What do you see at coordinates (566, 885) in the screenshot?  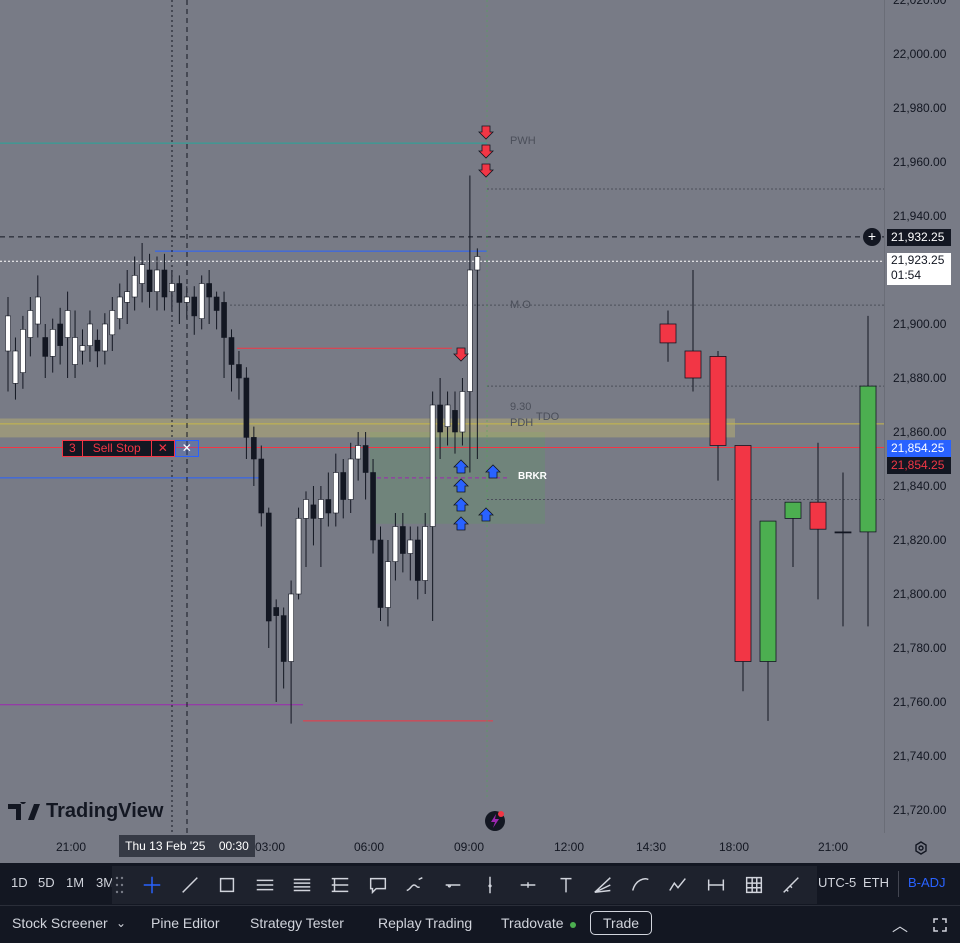 I see `text-icon` at bounding box center [566, 885].